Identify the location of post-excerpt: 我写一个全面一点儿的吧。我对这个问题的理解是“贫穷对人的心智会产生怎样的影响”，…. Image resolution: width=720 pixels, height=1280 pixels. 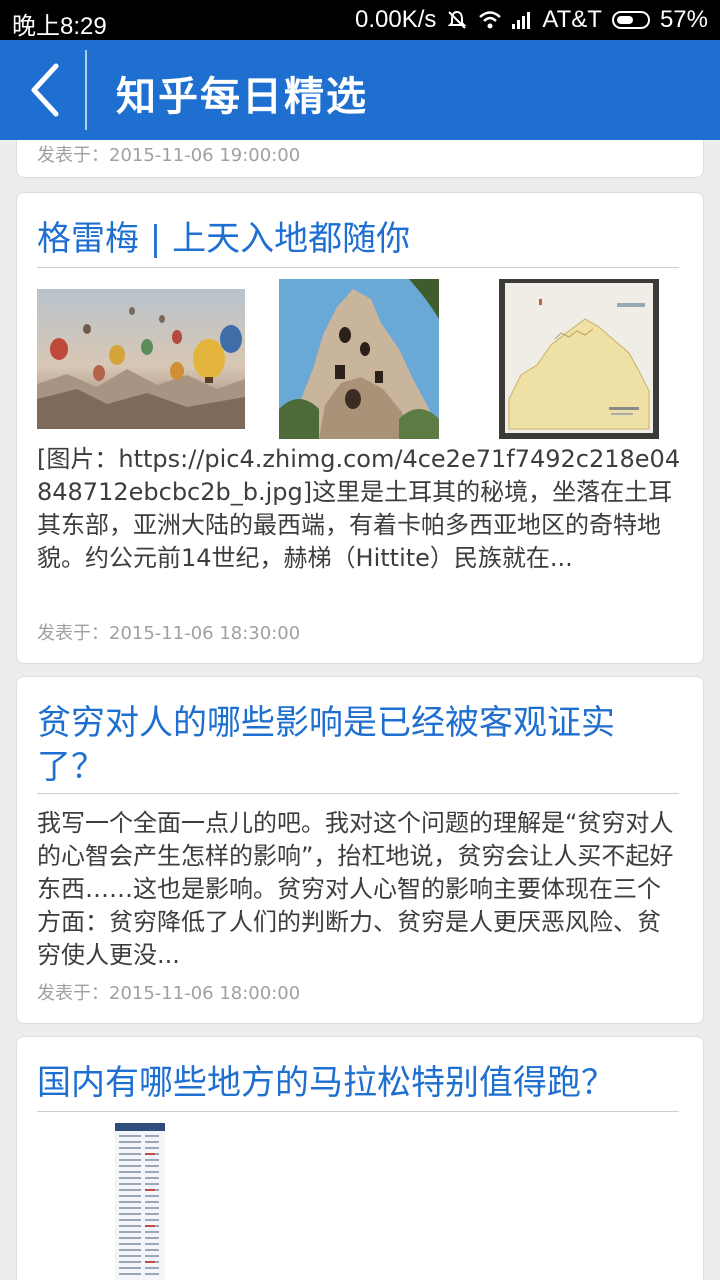
(355, 889).